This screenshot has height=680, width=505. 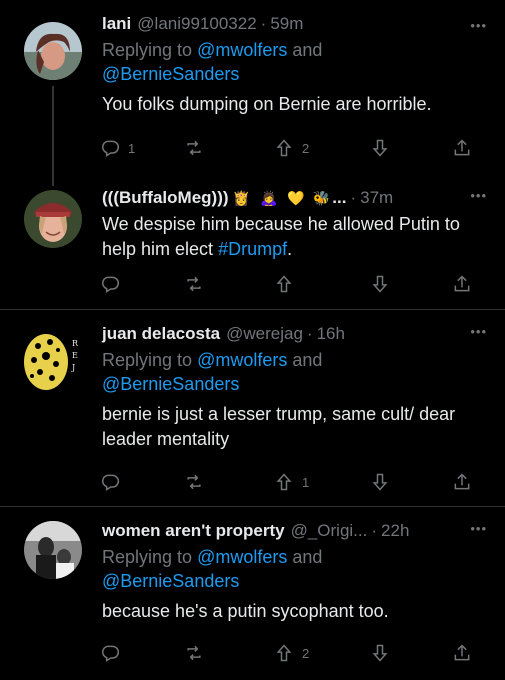 I want to click on upvote-button: 1, so click(x=291, y=482).